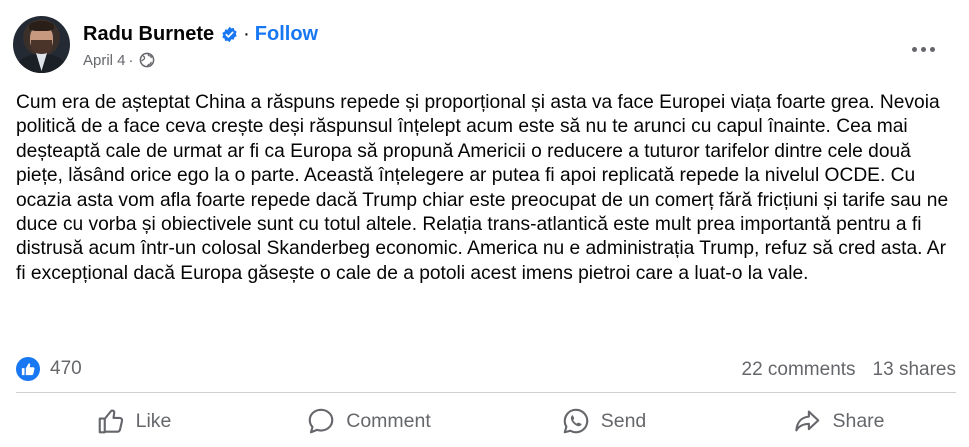 This screenshot has height=447, width=969. Describe the element at coordinates (147, 60) in the screenshot. I see `globe-icon` at that location.